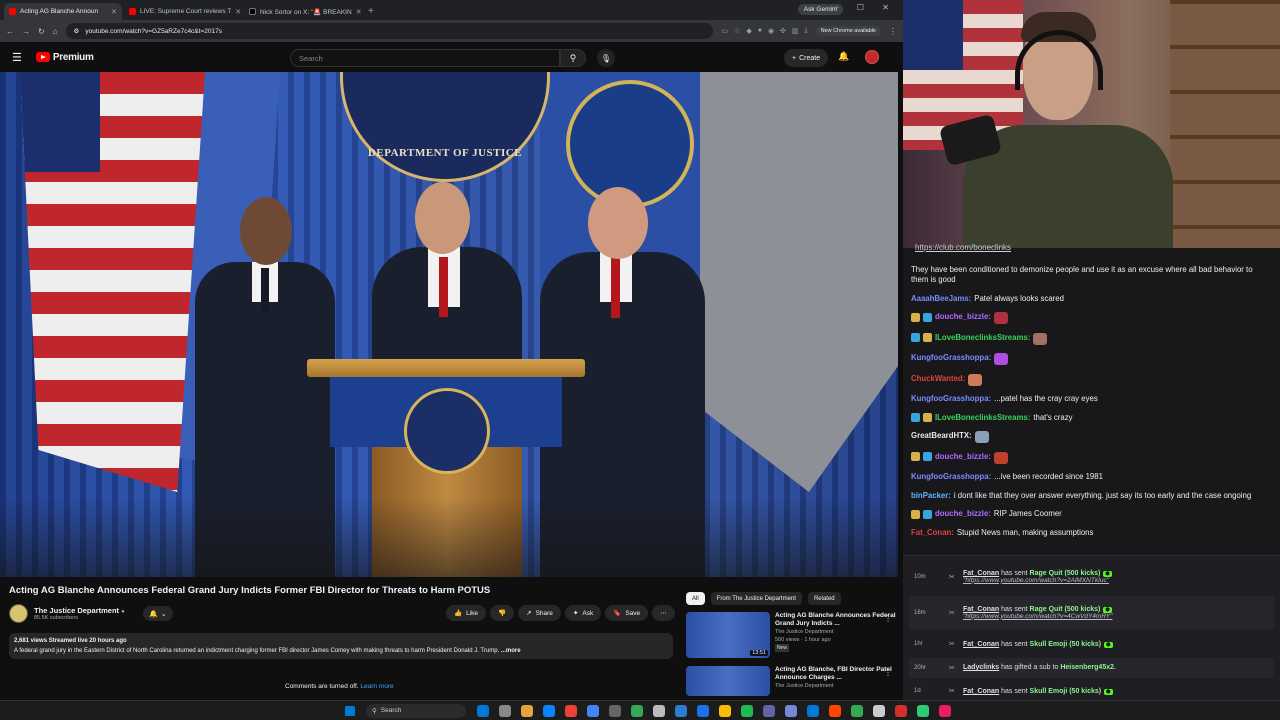 The image size is (1280, 720). What do you see at coordinates (941, 436) in the screenshot?
I see `chat-username: GreatBeardHTX:` at bounding box center [941, 436].